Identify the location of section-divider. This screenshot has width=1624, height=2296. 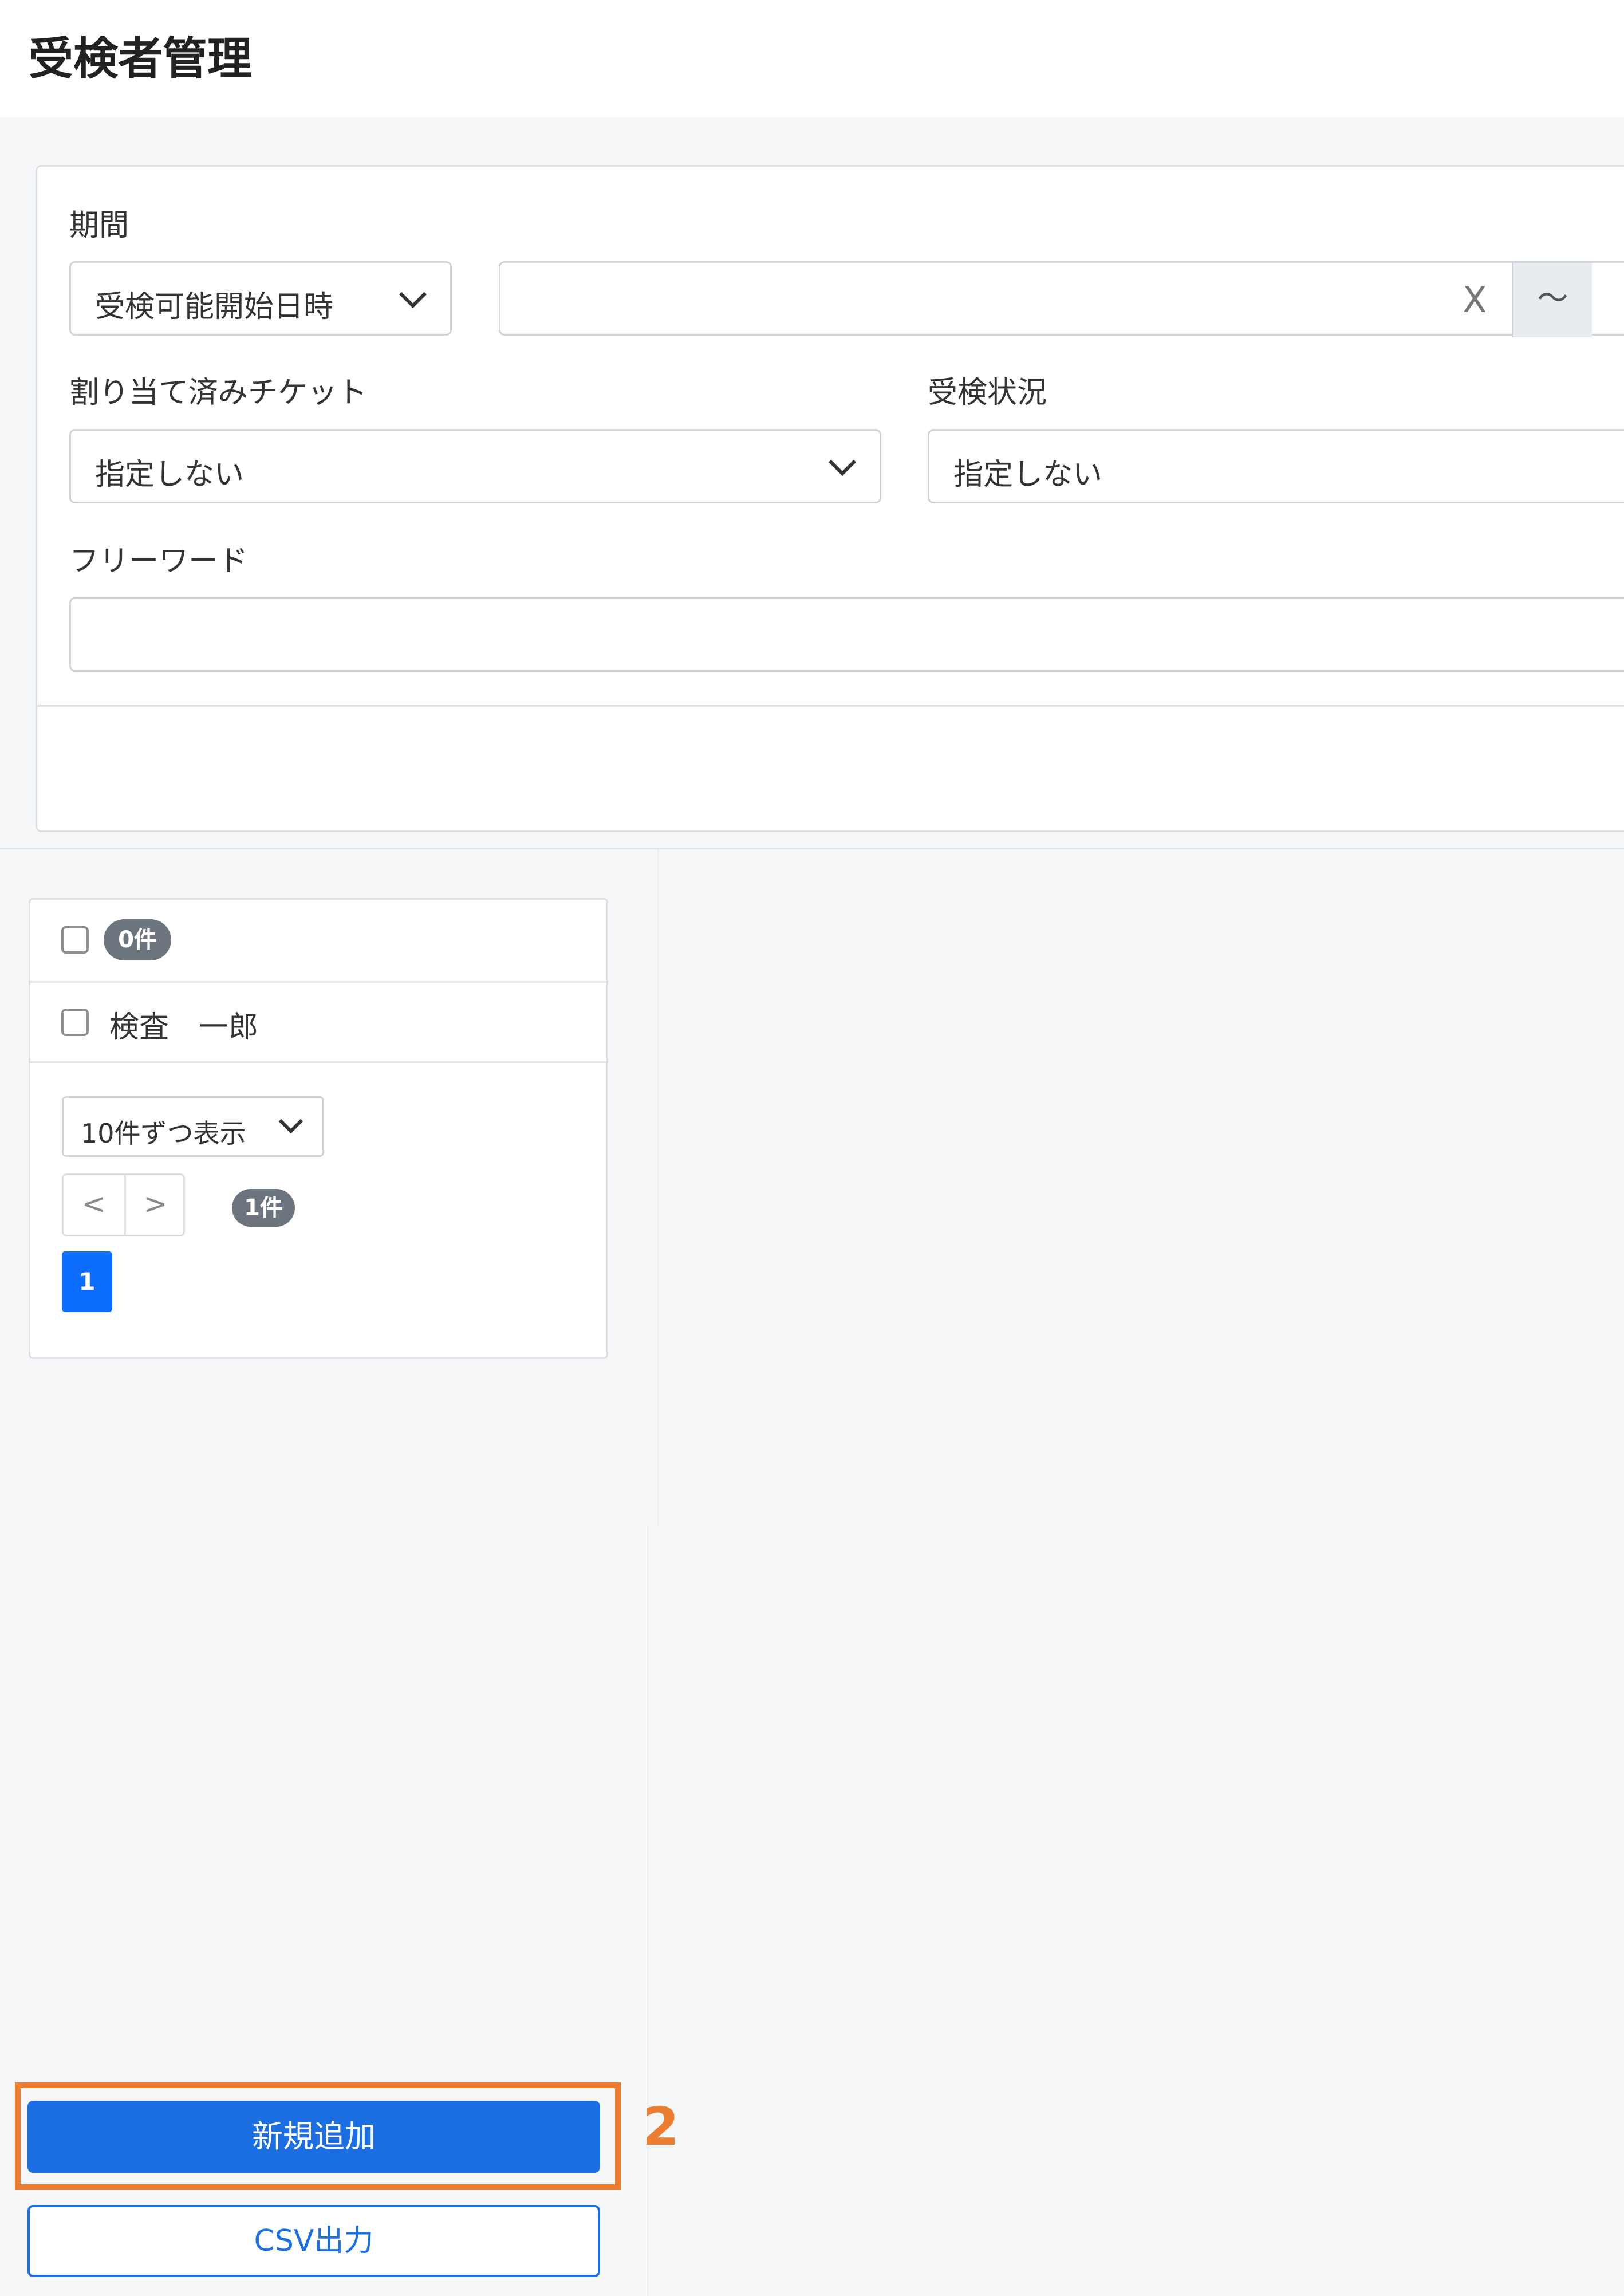
(812, 848).